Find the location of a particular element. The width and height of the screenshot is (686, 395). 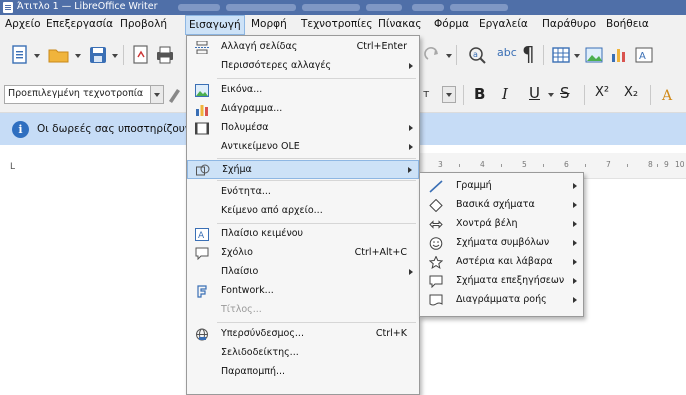

table-dropdown-icon is located at coordinates (577, 56).